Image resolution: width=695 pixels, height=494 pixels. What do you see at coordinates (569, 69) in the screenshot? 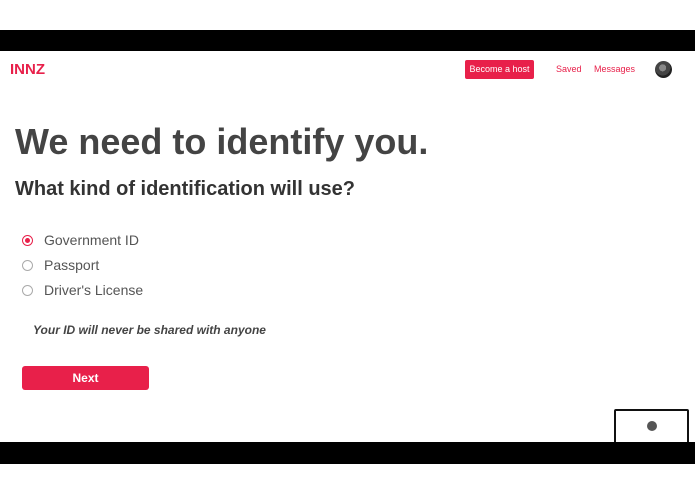
I see `nav-saved-link: Saved` at bounding box center [569, 69].